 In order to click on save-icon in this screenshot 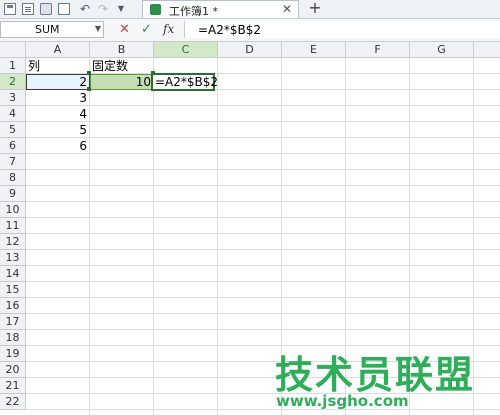, I will do `click(10, 9)`.